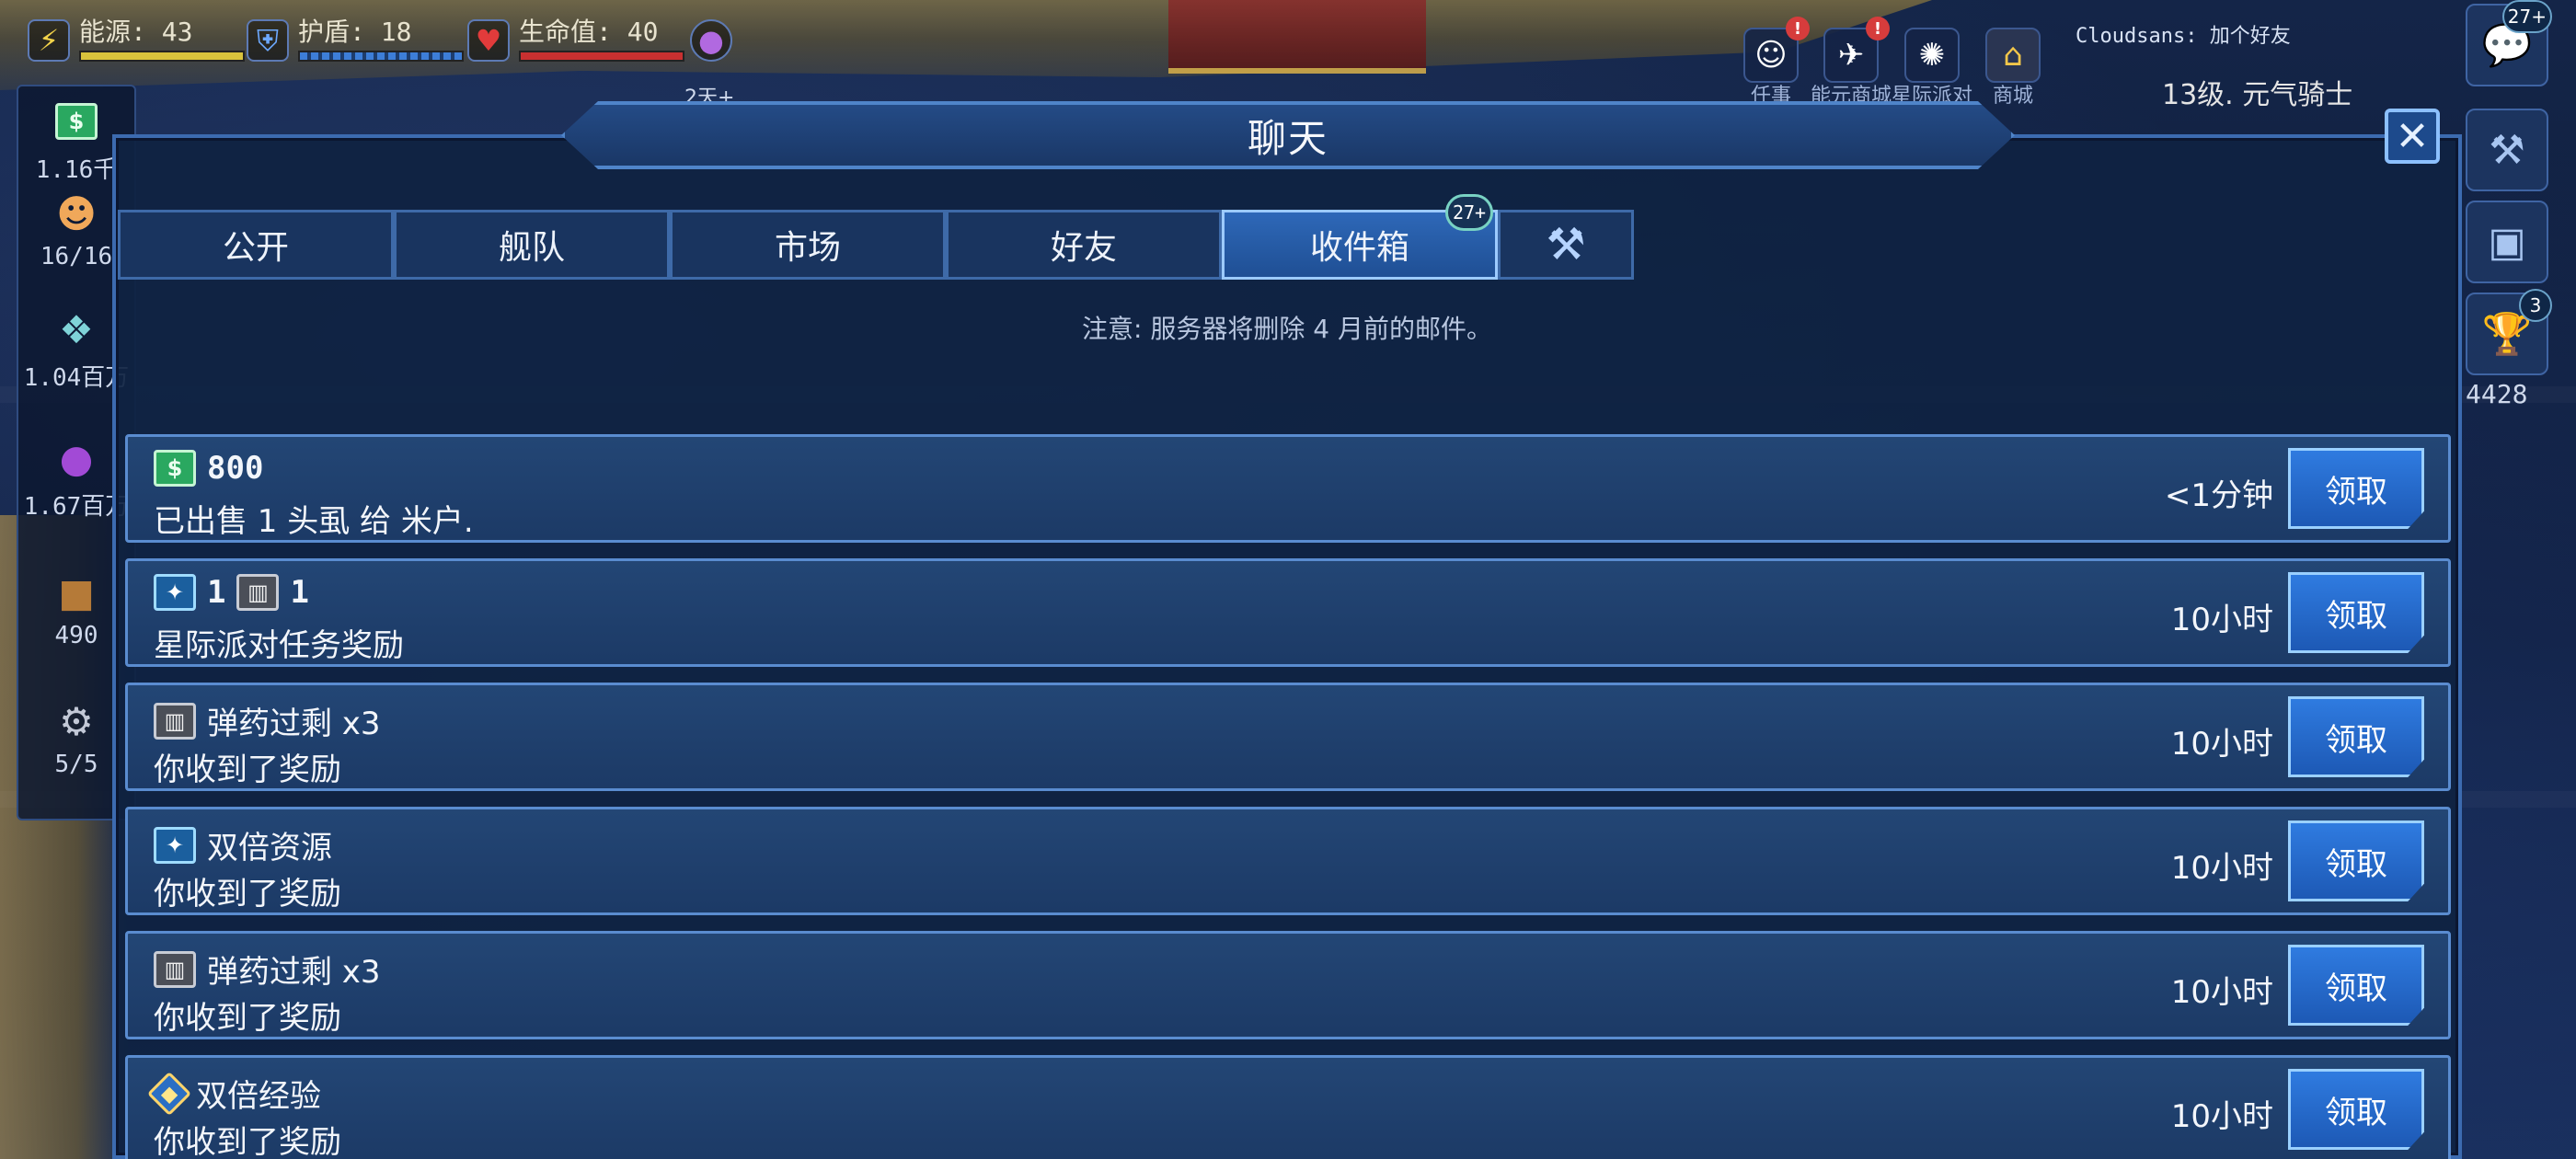 The height and width of the screenshot is (1159, 2576). What do you see at coordinates (255, 248) in the screenshot?
I see `tab-label: 公开` at bounding box center [255, 248].